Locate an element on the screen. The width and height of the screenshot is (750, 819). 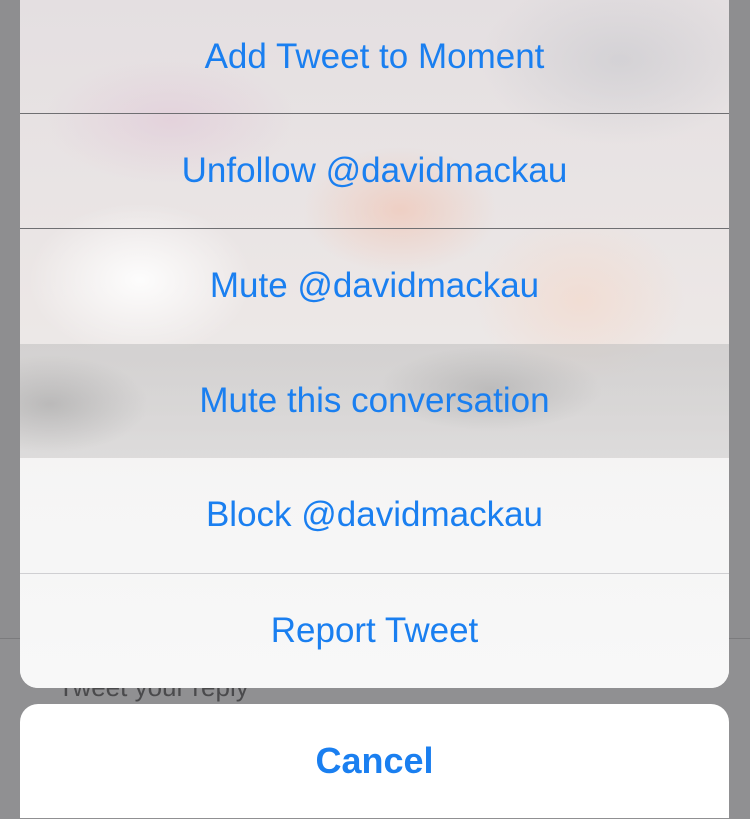
cancel-label: Cancel is located at coordinates (374, 760).